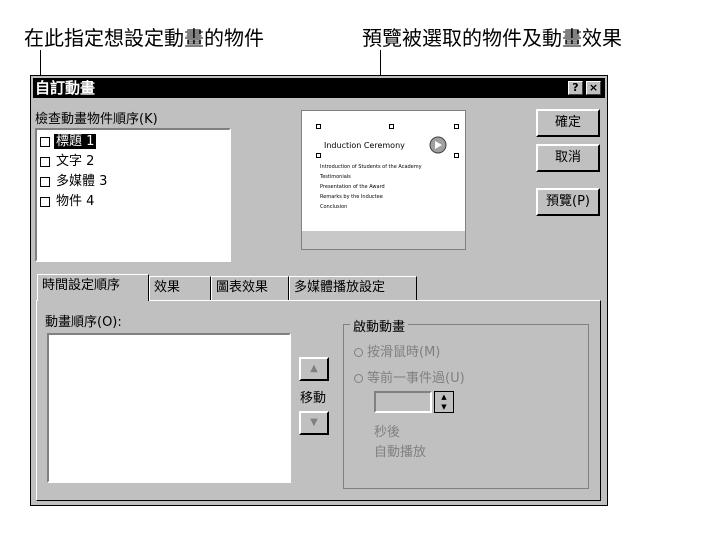  I want to click on preview-bullet: Introduction of Students of the Academy, so click(371, 167).